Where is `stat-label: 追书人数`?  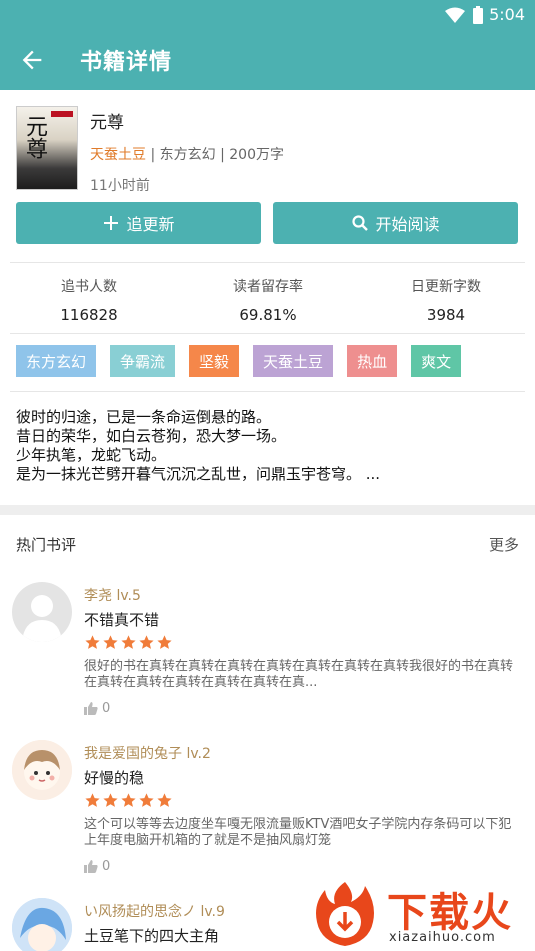 stat-label: 追书人数 is located at coordinates (89, 287).